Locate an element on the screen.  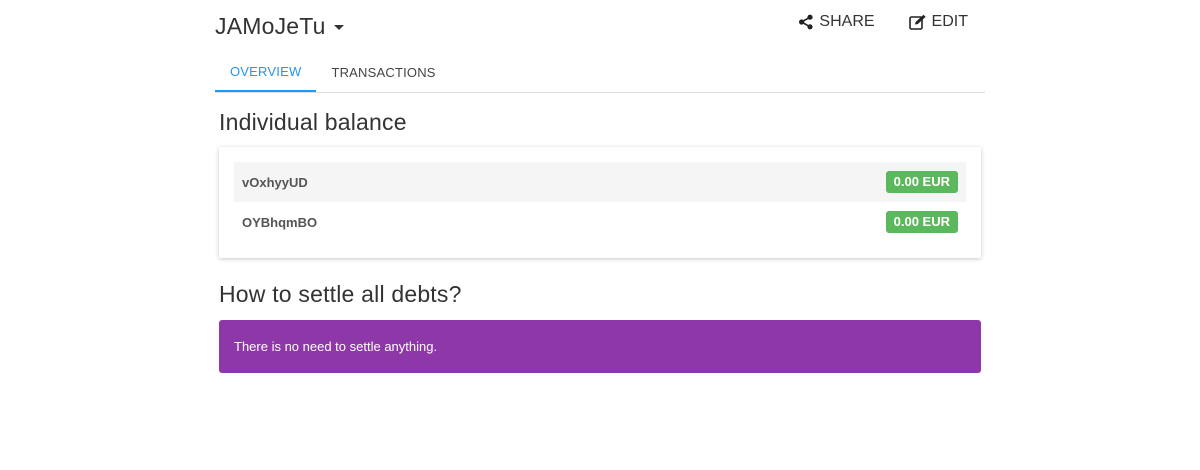
balance-card: vOxhyyUD 0.00 EUR OYBhqmBO 0.00 EUR is located at coordinates (600, 202).